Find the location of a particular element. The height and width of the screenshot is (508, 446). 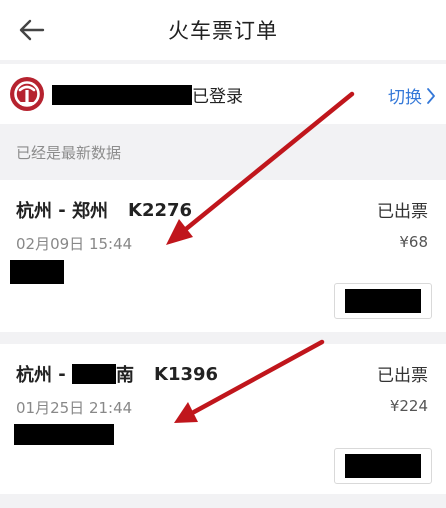

destination-suffix: 南 is located at coordinates (125, 375).